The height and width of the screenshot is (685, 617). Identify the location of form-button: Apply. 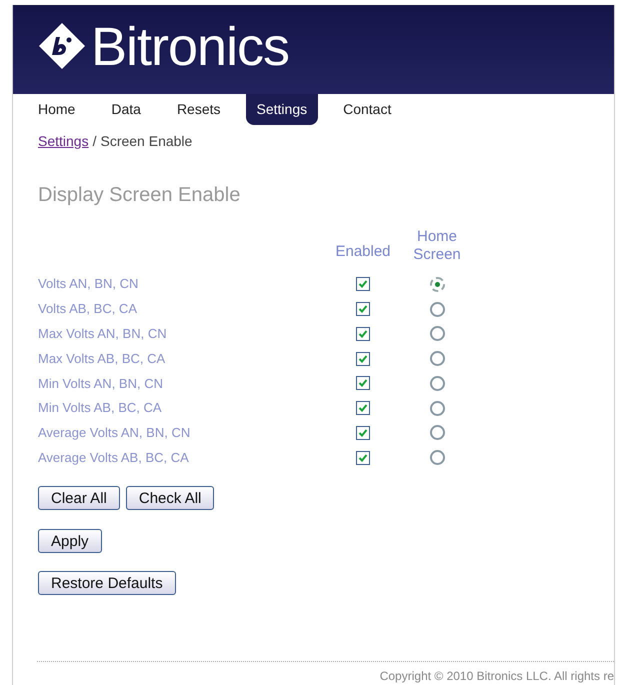
(70, 541).